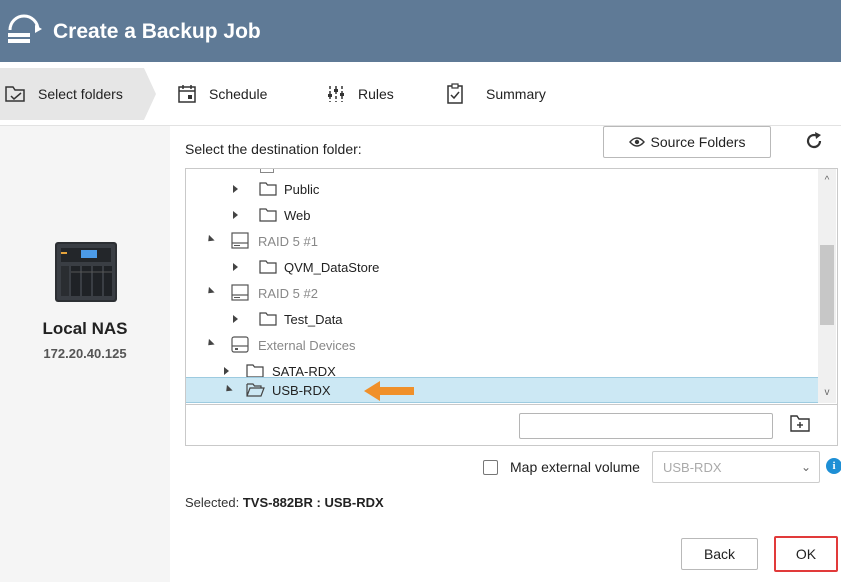 The image size is (841, 582). What do you see at coordinates (332, 267) in the screenshot?
I see `tree-item-label: QVM_DataStore` at bounding box center [332, 267].